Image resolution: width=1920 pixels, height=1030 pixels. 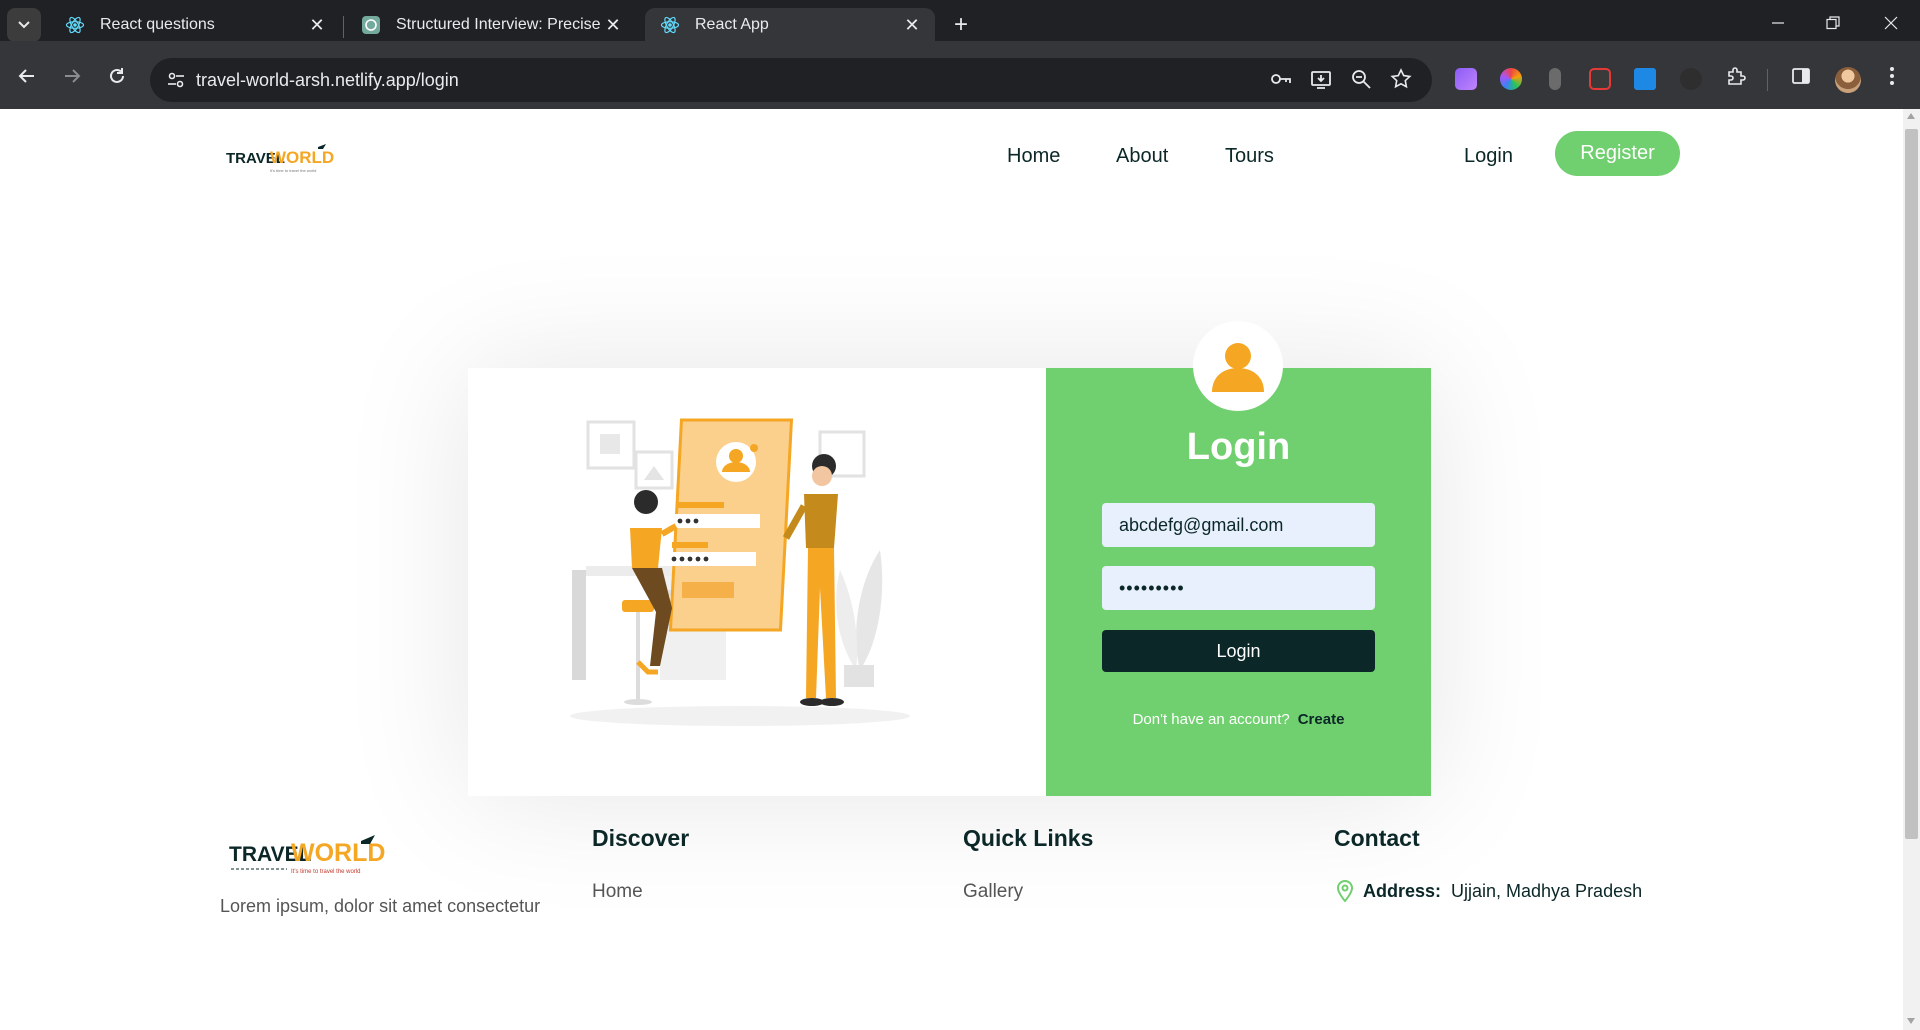 I want to click on dark-mode-extension-icon, so click(x=1691, y=79).